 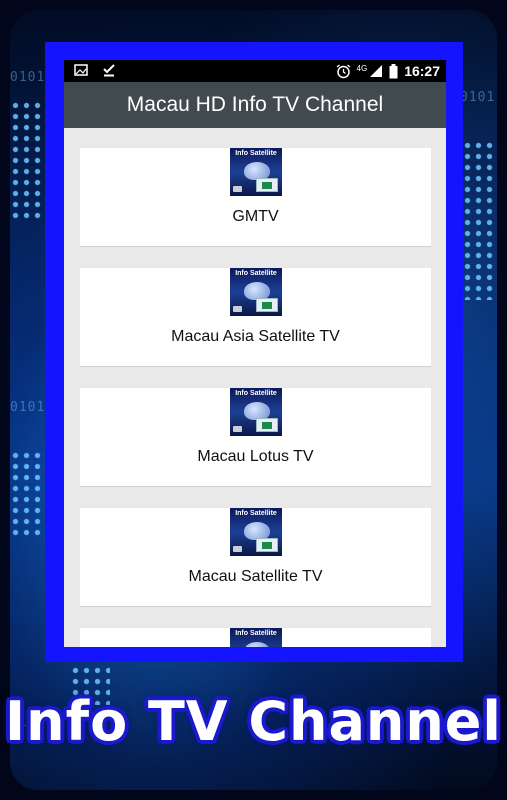 What do you see at coordinates (255, 336) in the screenshot?
I see `channel-title: Macau Asia Satellite TV` at bounding box center [255, 336].